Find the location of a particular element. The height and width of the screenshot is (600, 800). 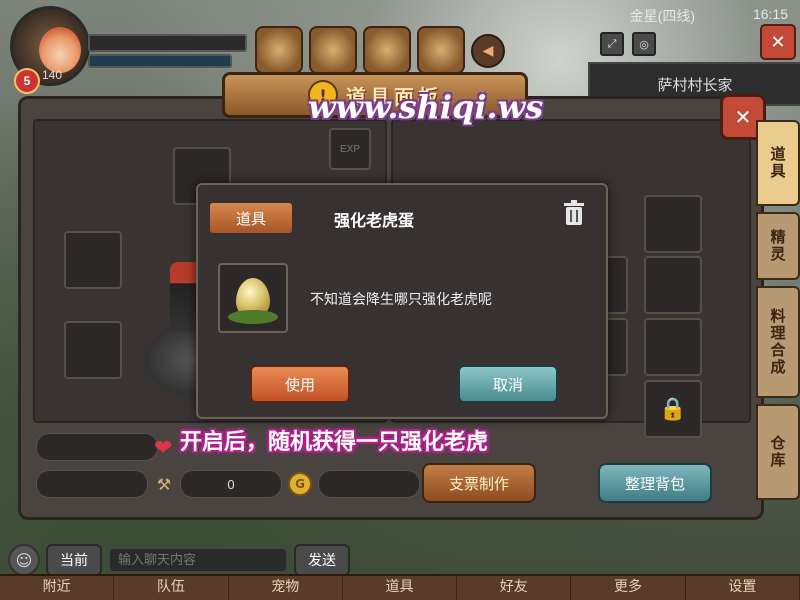

map-buttons: ⤢ ◎ is located at coordinates (628, 44).